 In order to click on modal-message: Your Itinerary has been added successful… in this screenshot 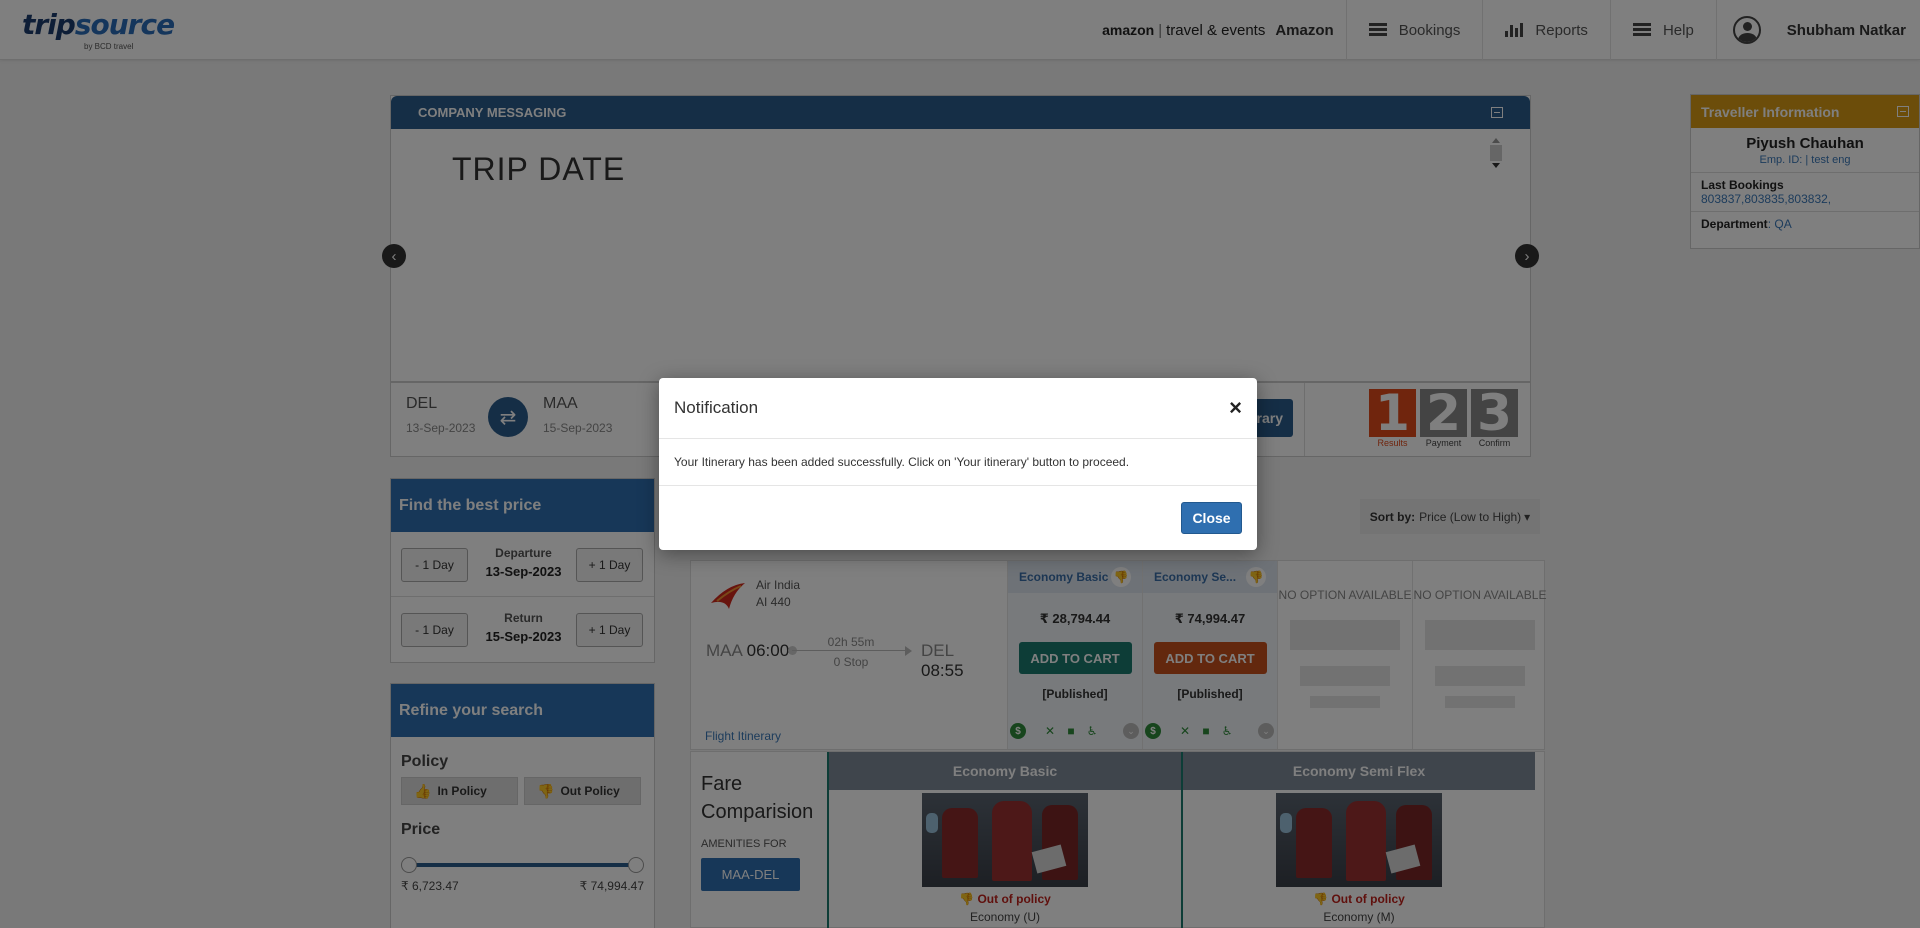, I will do `click(958, 462)`.